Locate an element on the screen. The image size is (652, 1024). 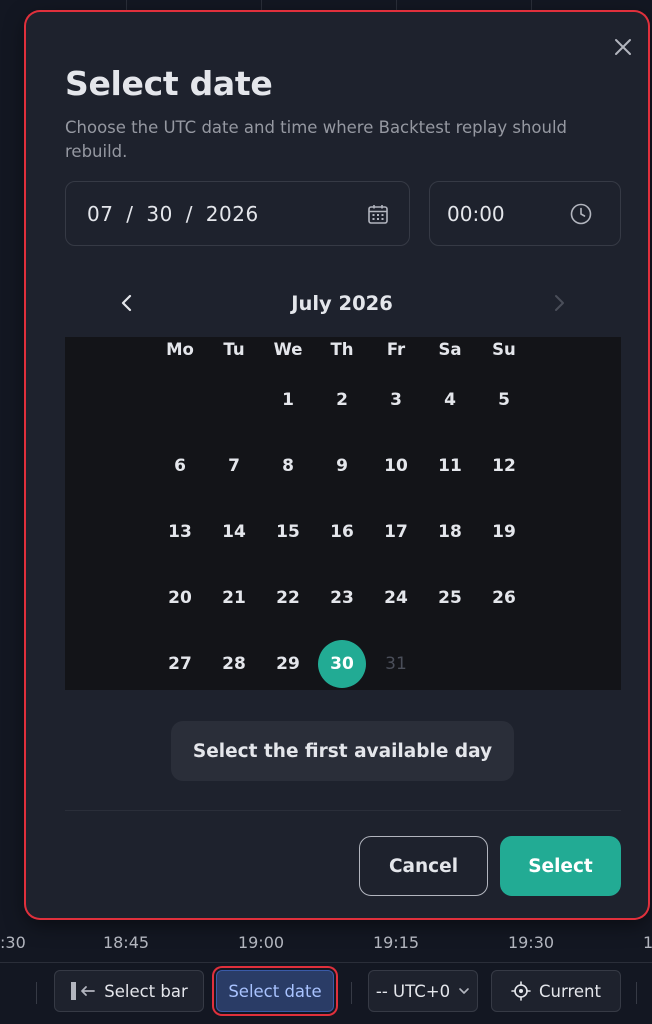
axis-label: 19:00 is located at coordinates (261, 942).